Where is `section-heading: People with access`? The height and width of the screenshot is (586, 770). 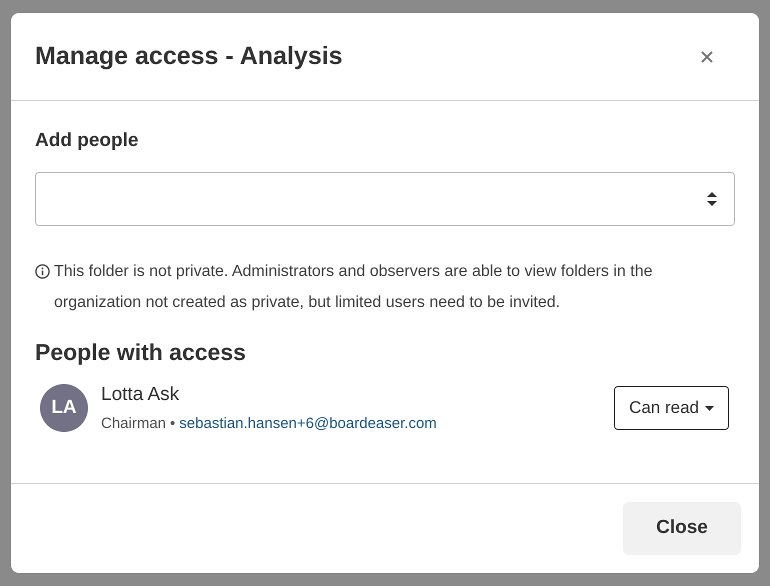
section-heading: People with access is located at coordinates (141, 352).